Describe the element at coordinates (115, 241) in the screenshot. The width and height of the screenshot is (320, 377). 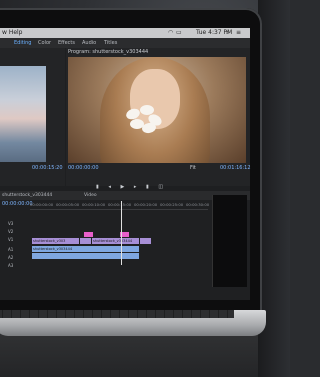
I see `video-clip: shutterstock_v303444` at that location.